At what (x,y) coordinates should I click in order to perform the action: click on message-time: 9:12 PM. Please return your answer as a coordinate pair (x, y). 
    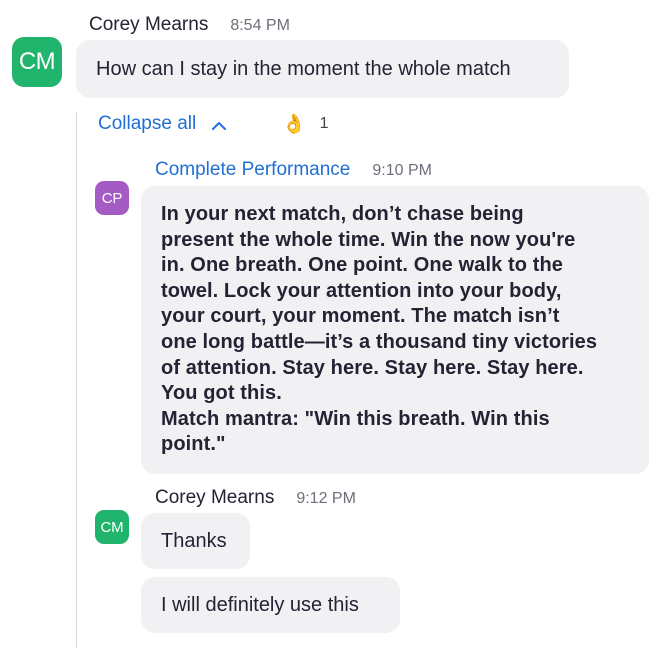
    Looking at the image, I should click on (326, 498).